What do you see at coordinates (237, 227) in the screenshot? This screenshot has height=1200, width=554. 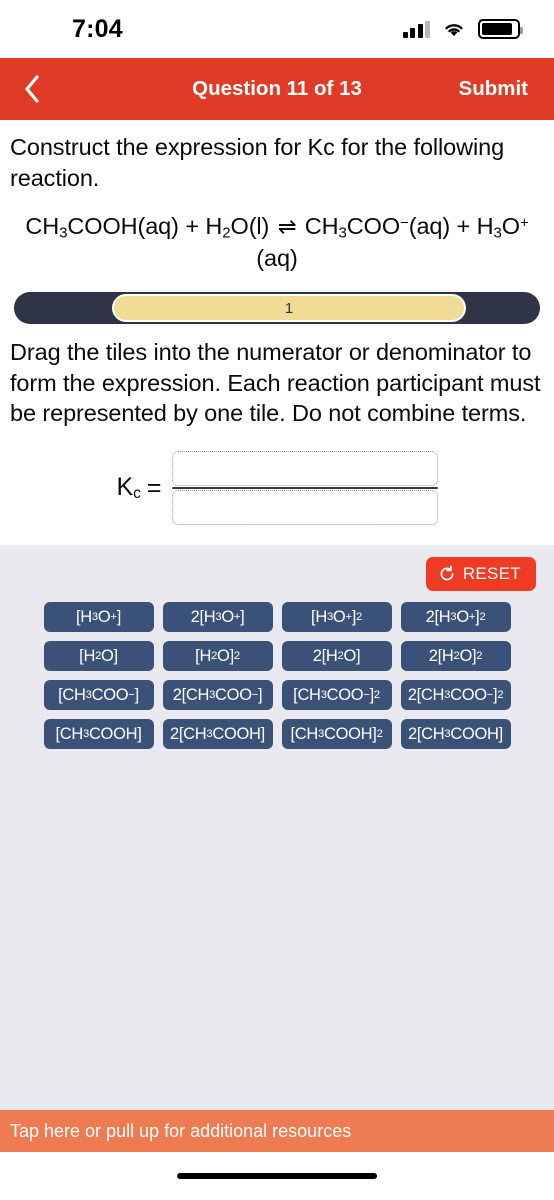 I see `equation-reactant-2: H2O(l)` at bounding box center [237, 227].